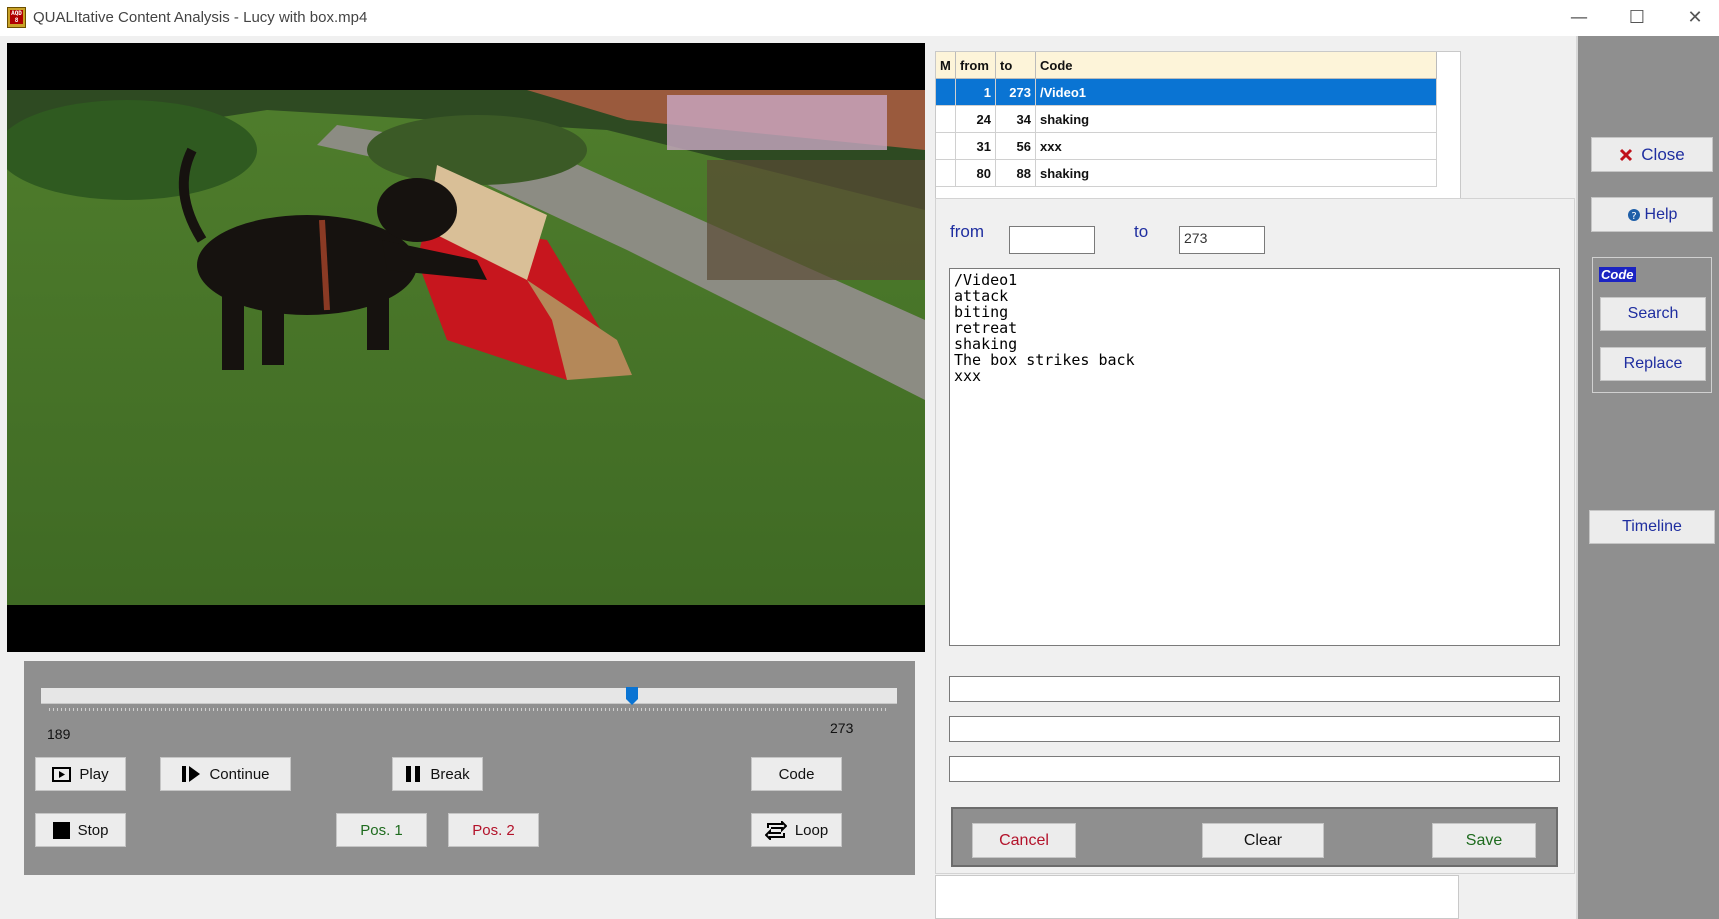  I want to click on close-icon, so click(1626, 154).